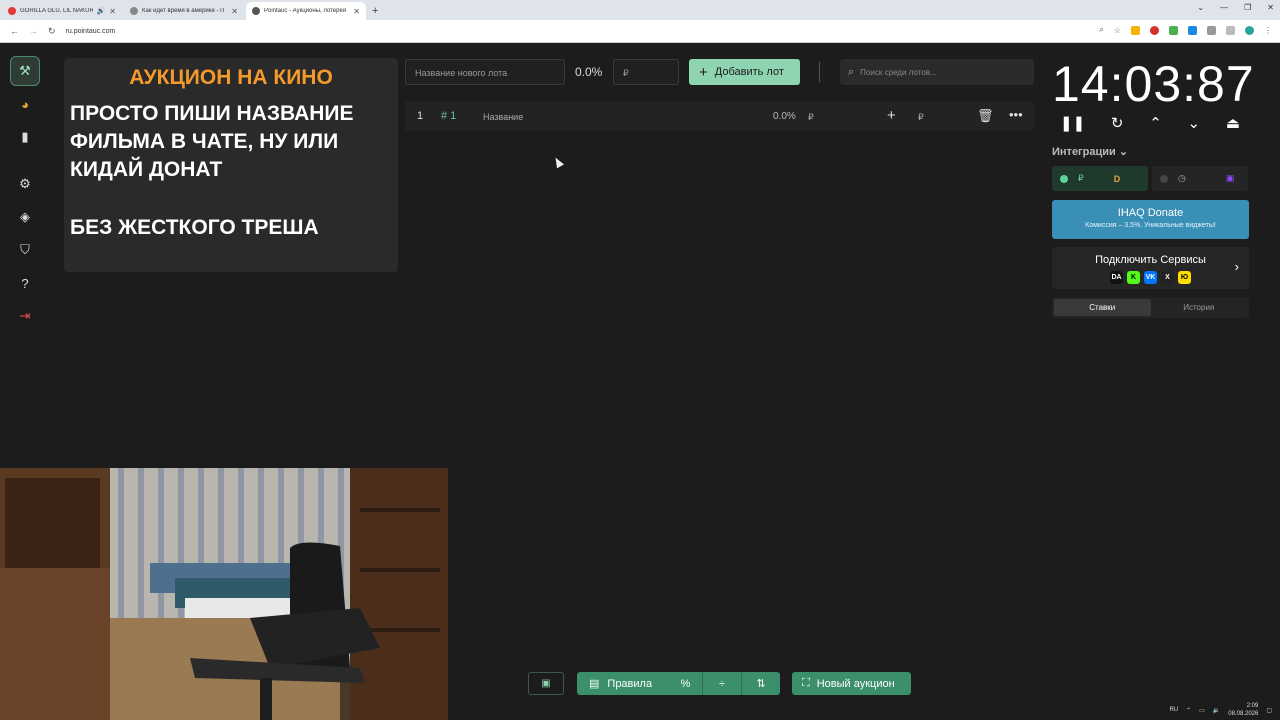  I want to click on save-icon: ▣, so click(546, 683).